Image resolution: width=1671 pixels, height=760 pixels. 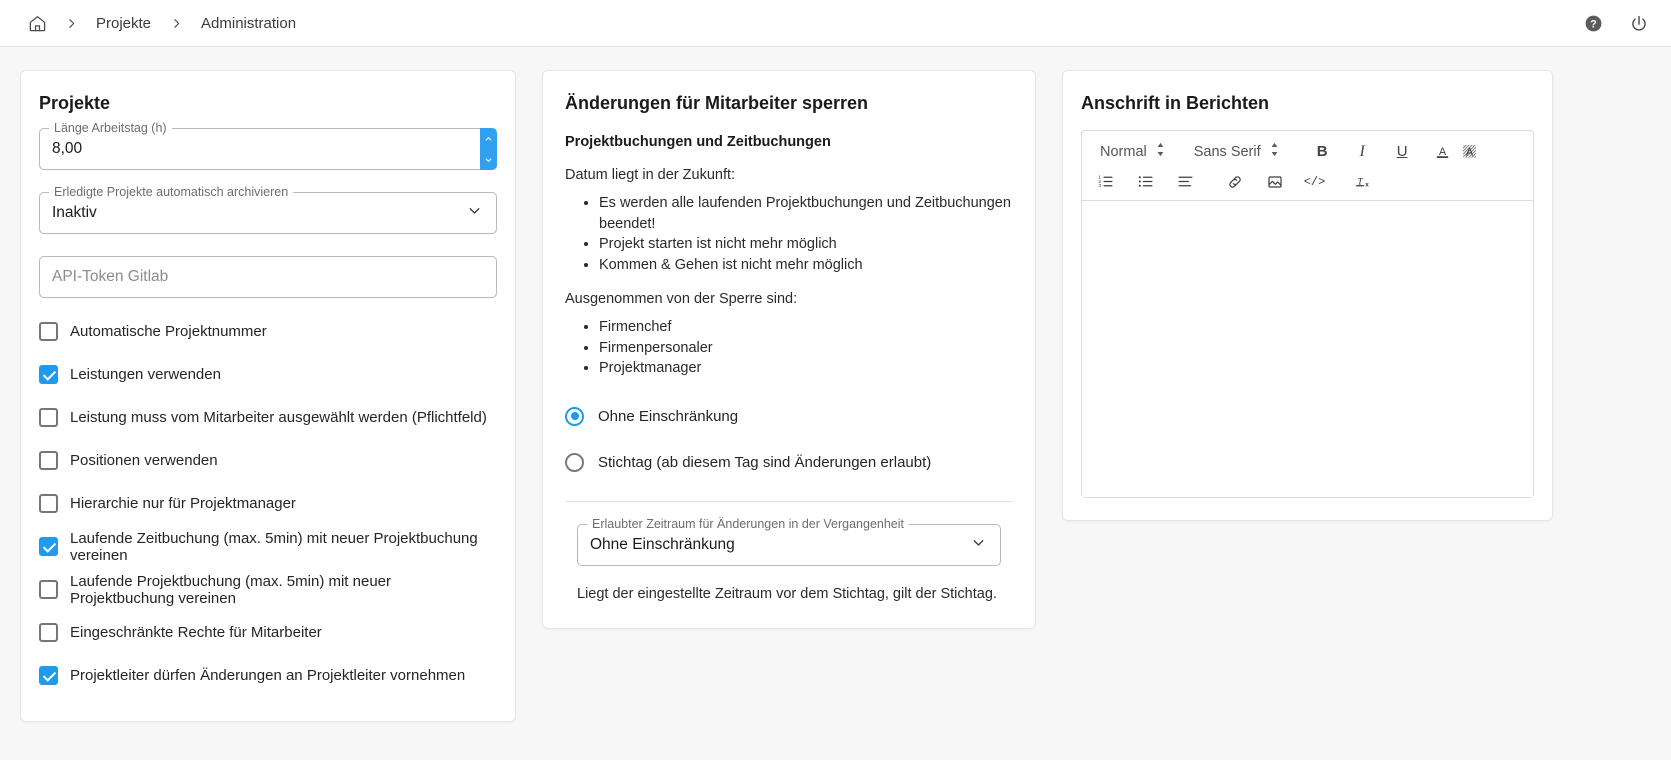 I want to click on list-item: Firmenchef, so click(x=806, y=327).